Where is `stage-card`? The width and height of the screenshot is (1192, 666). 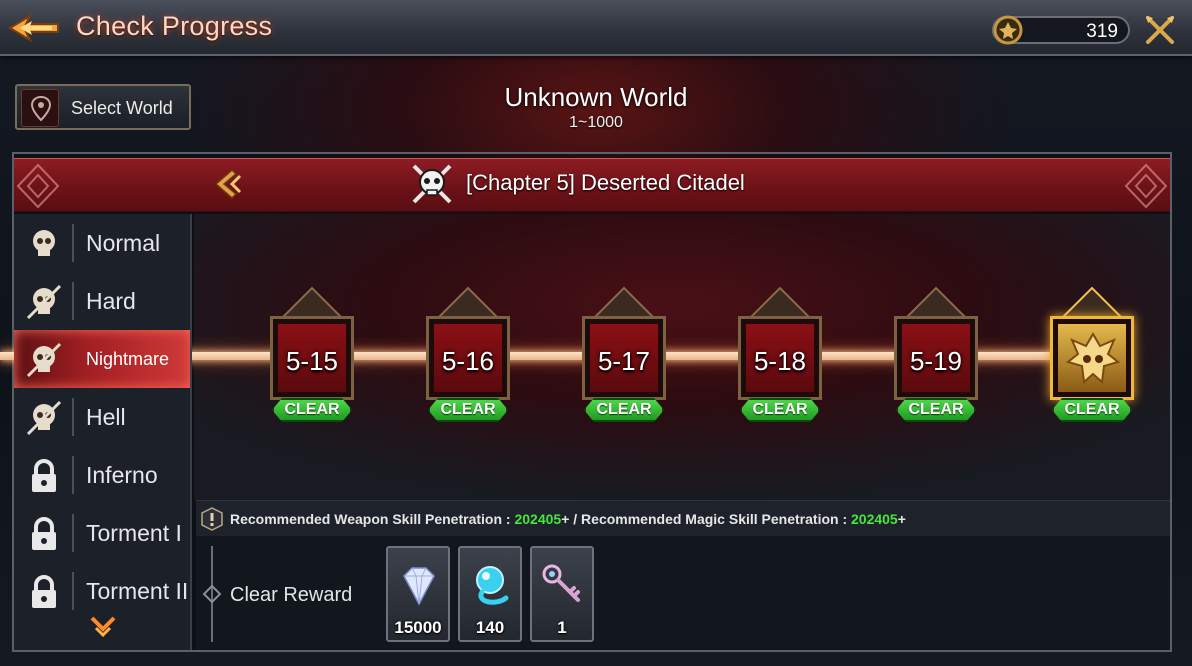 stage-card is located at coordinates (1092, 358).